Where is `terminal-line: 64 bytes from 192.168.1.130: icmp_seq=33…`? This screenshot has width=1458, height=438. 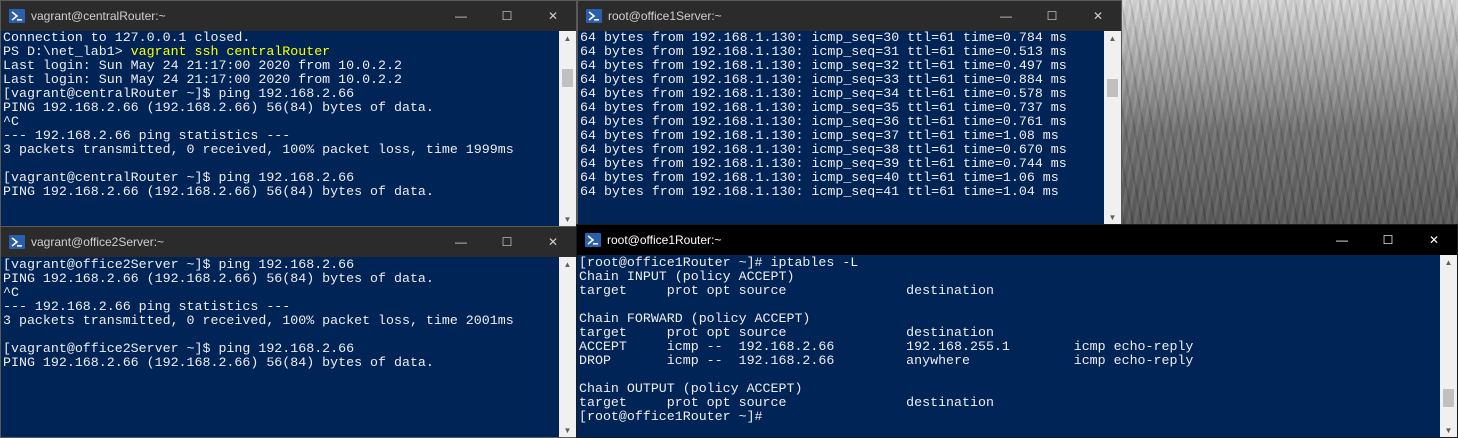
terminal-line: 64 bytes from 192.168.1.130: icmp_seq=33… is located at coordinates (823, 79).